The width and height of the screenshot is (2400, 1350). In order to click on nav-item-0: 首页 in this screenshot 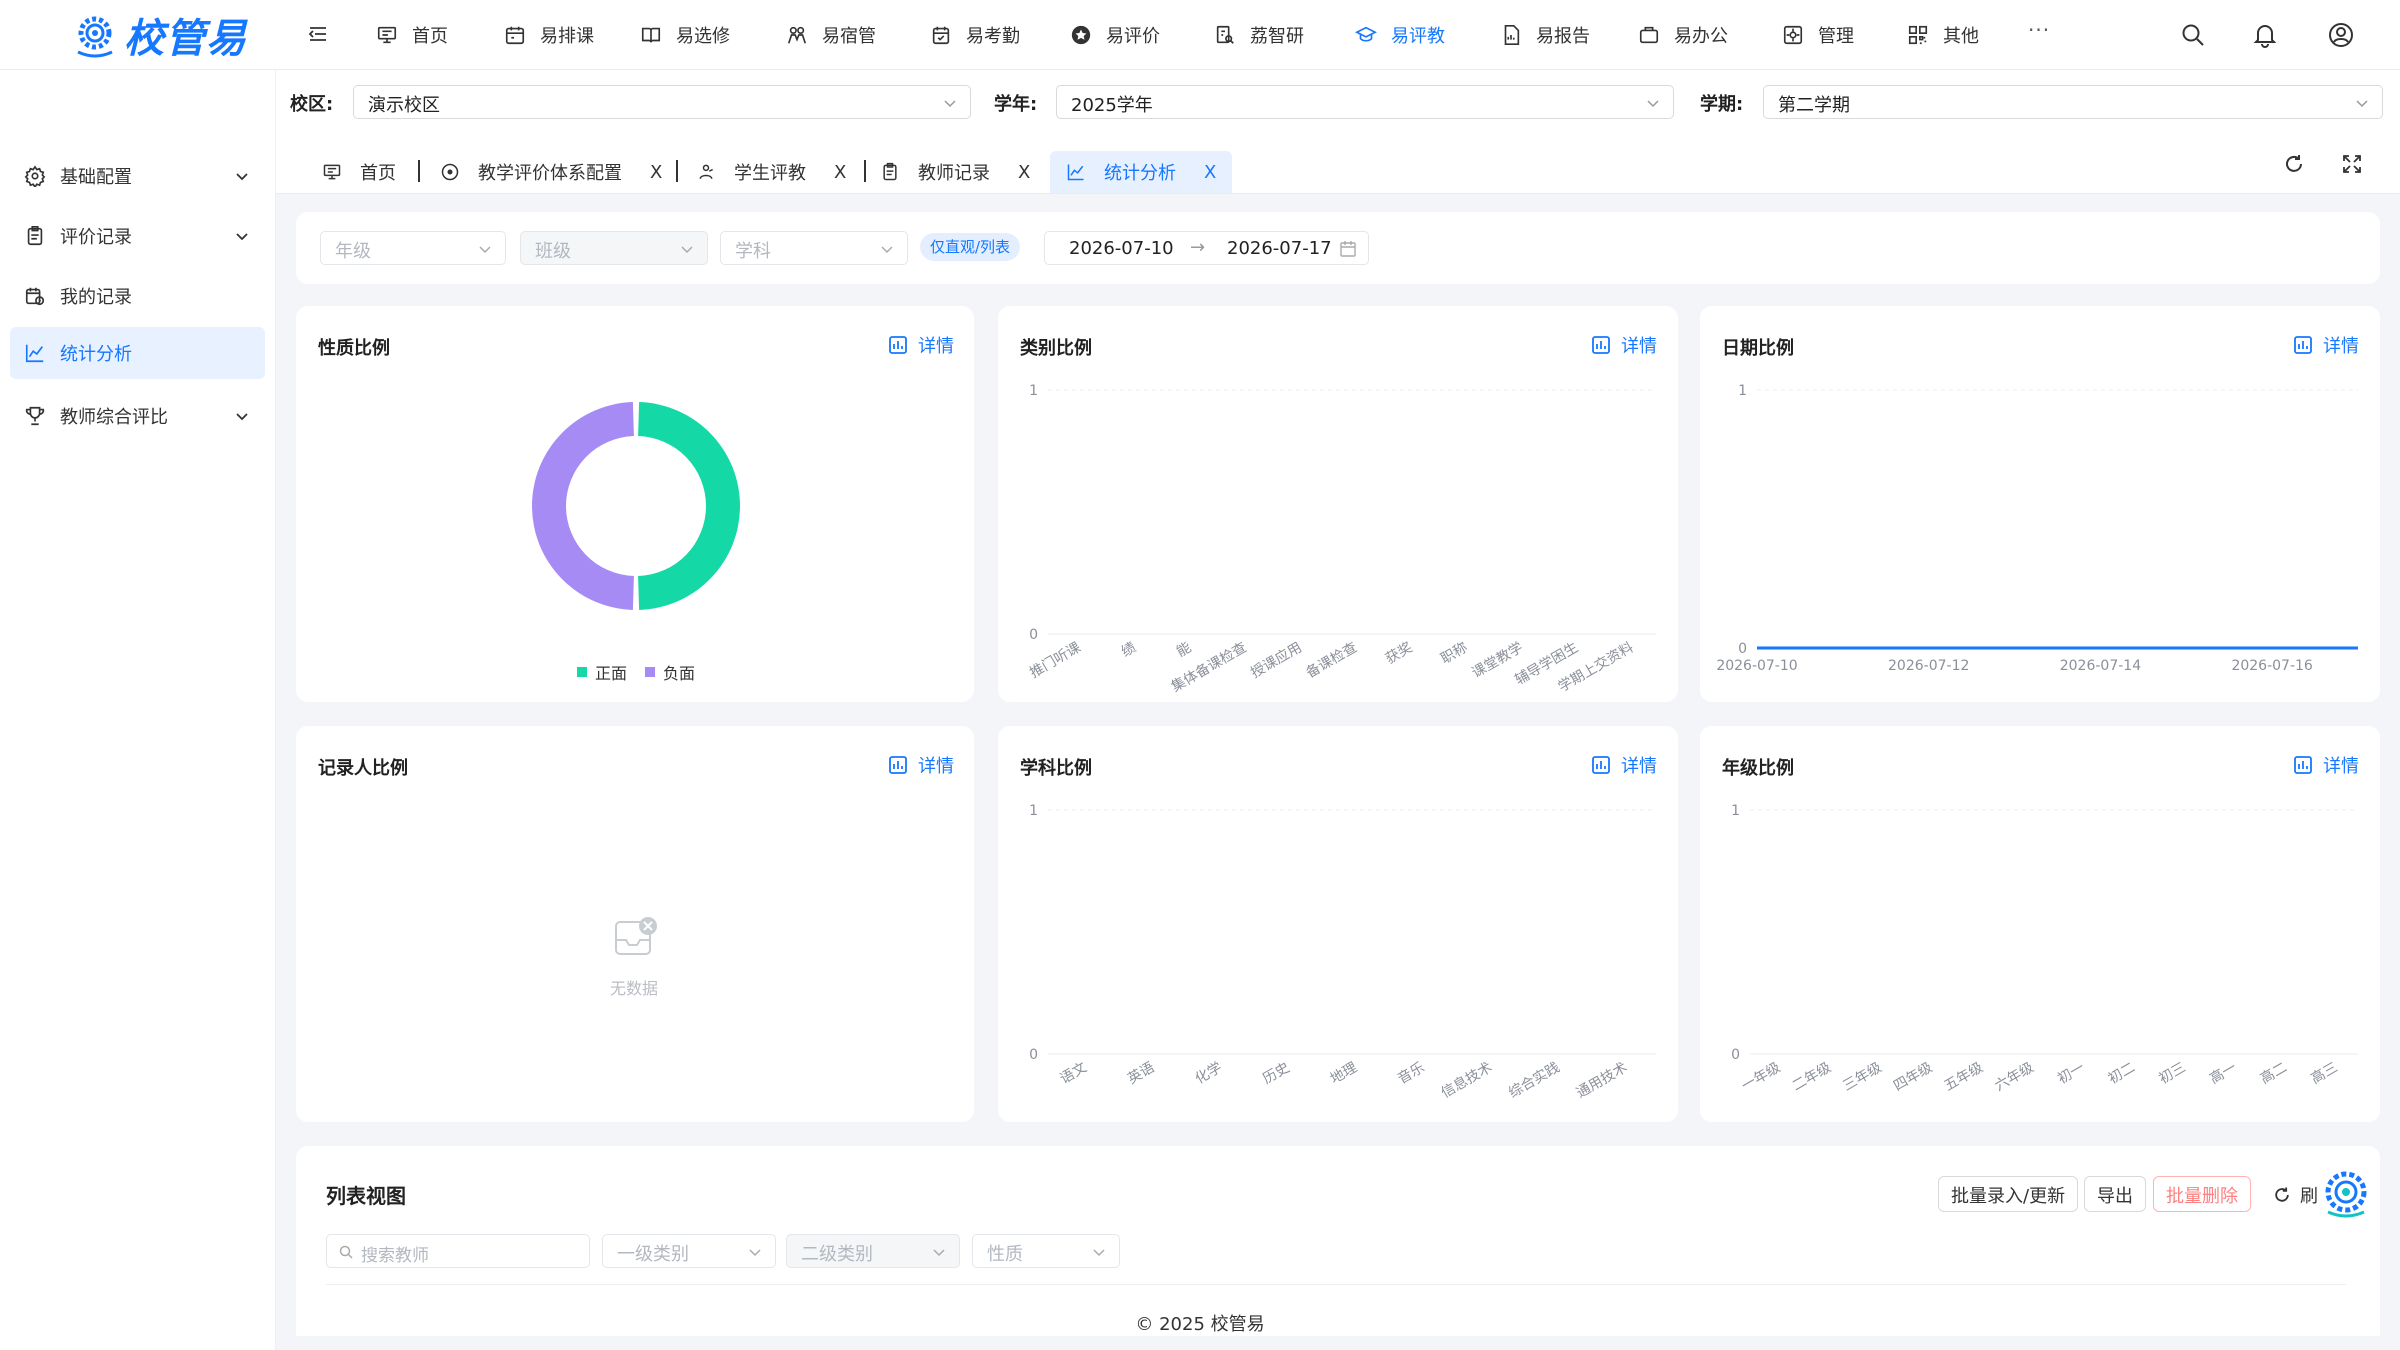, I will do `click(412, 35)`.